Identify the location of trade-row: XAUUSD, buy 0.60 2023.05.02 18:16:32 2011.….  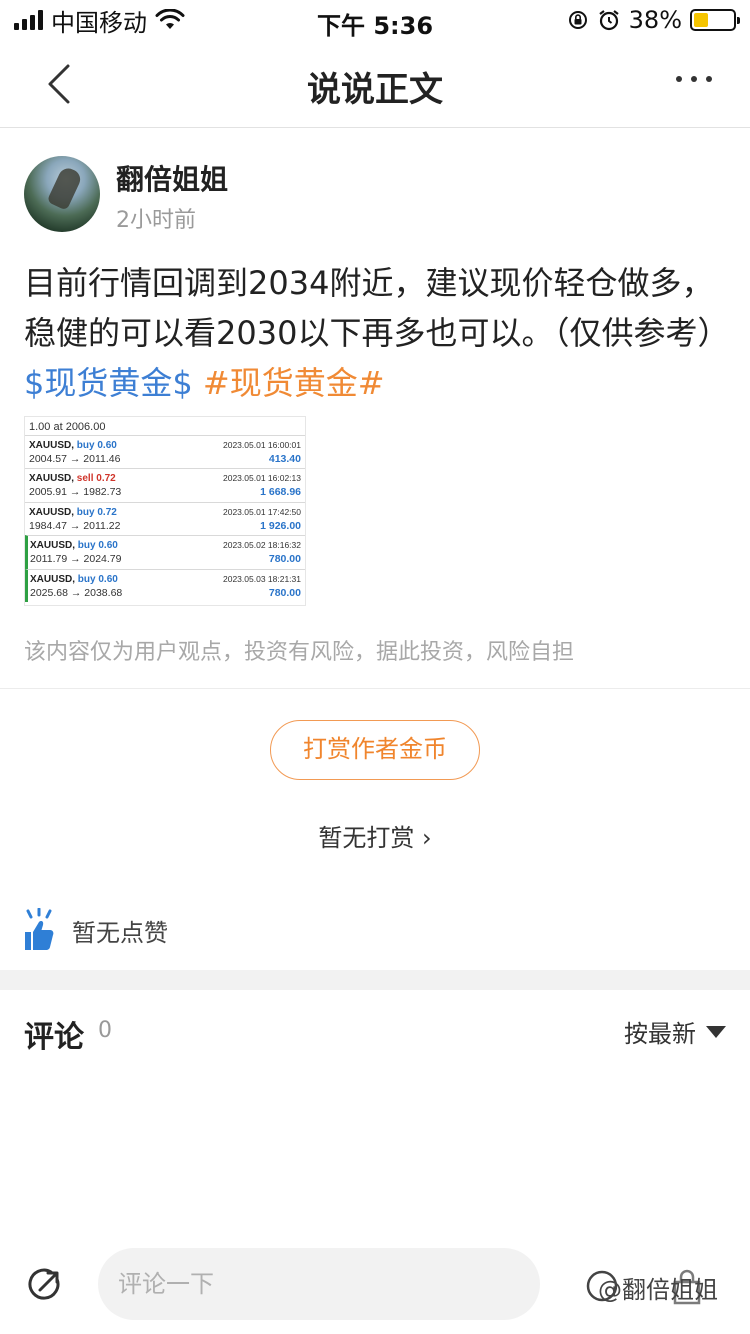
(165, 552).